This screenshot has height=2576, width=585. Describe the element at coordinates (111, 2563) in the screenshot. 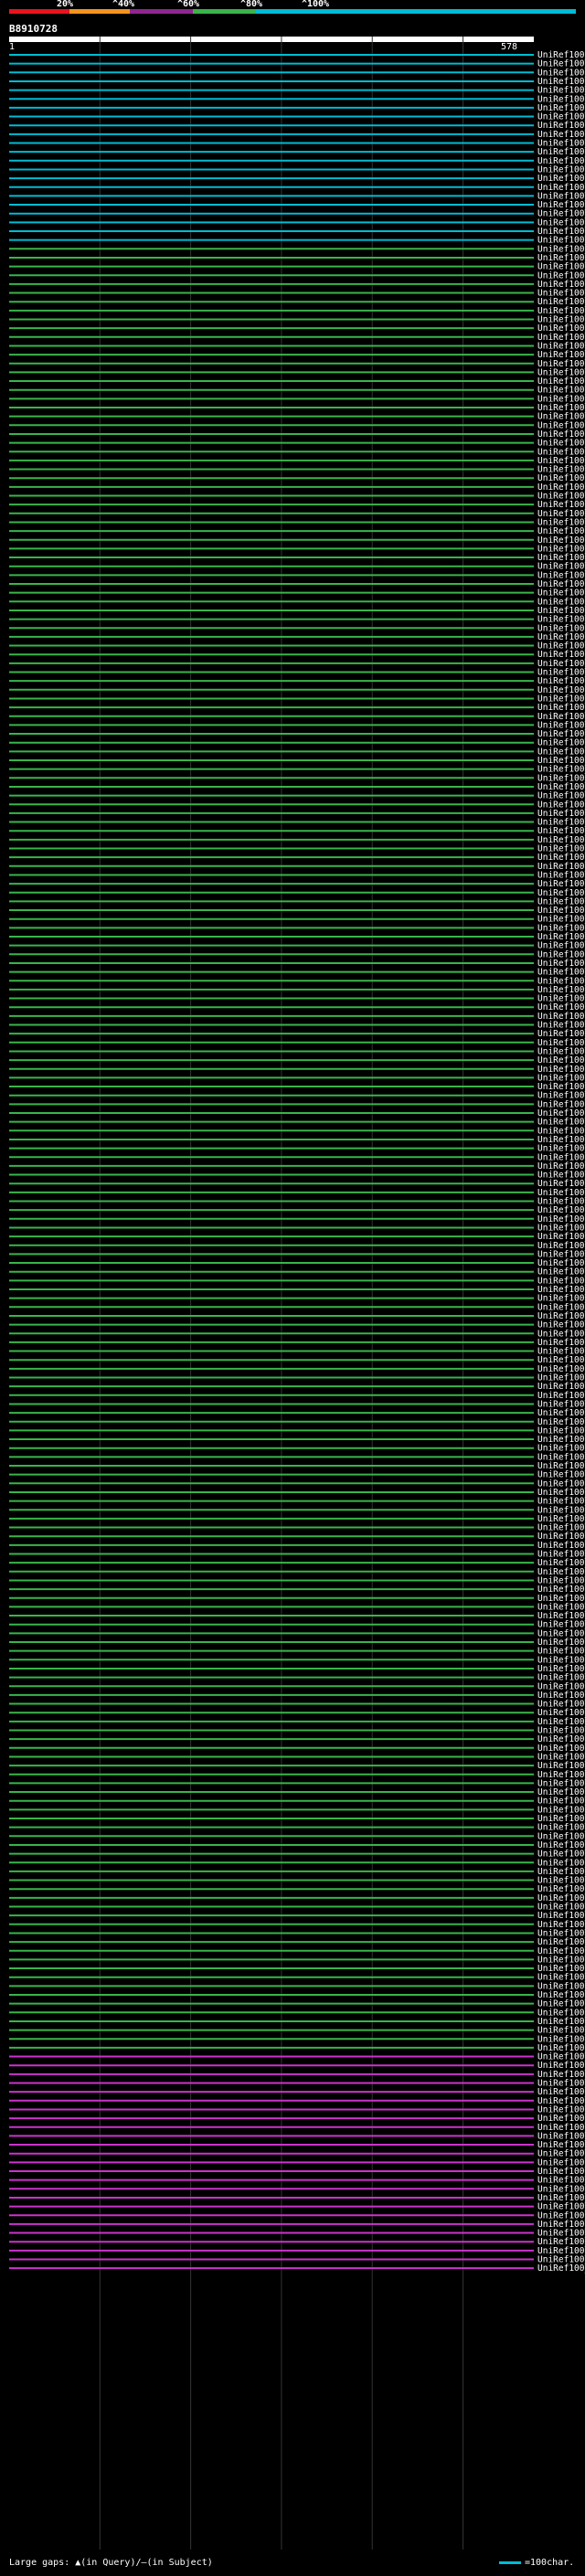

I see `gap-legend: Large gaps: ▲(in Query)/—(in Subject)` at that location.